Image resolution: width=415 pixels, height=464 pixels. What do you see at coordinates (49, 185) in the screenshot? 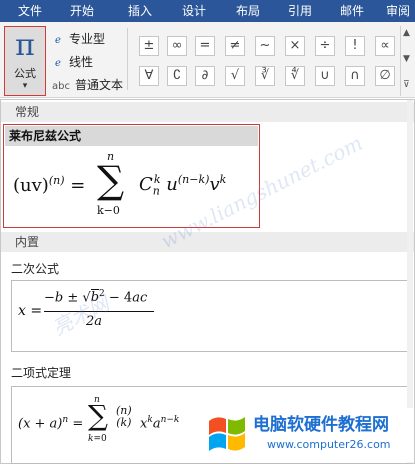
I see `leibniz-lhs: (uv)(n) =` at bounding box center [49, 185].